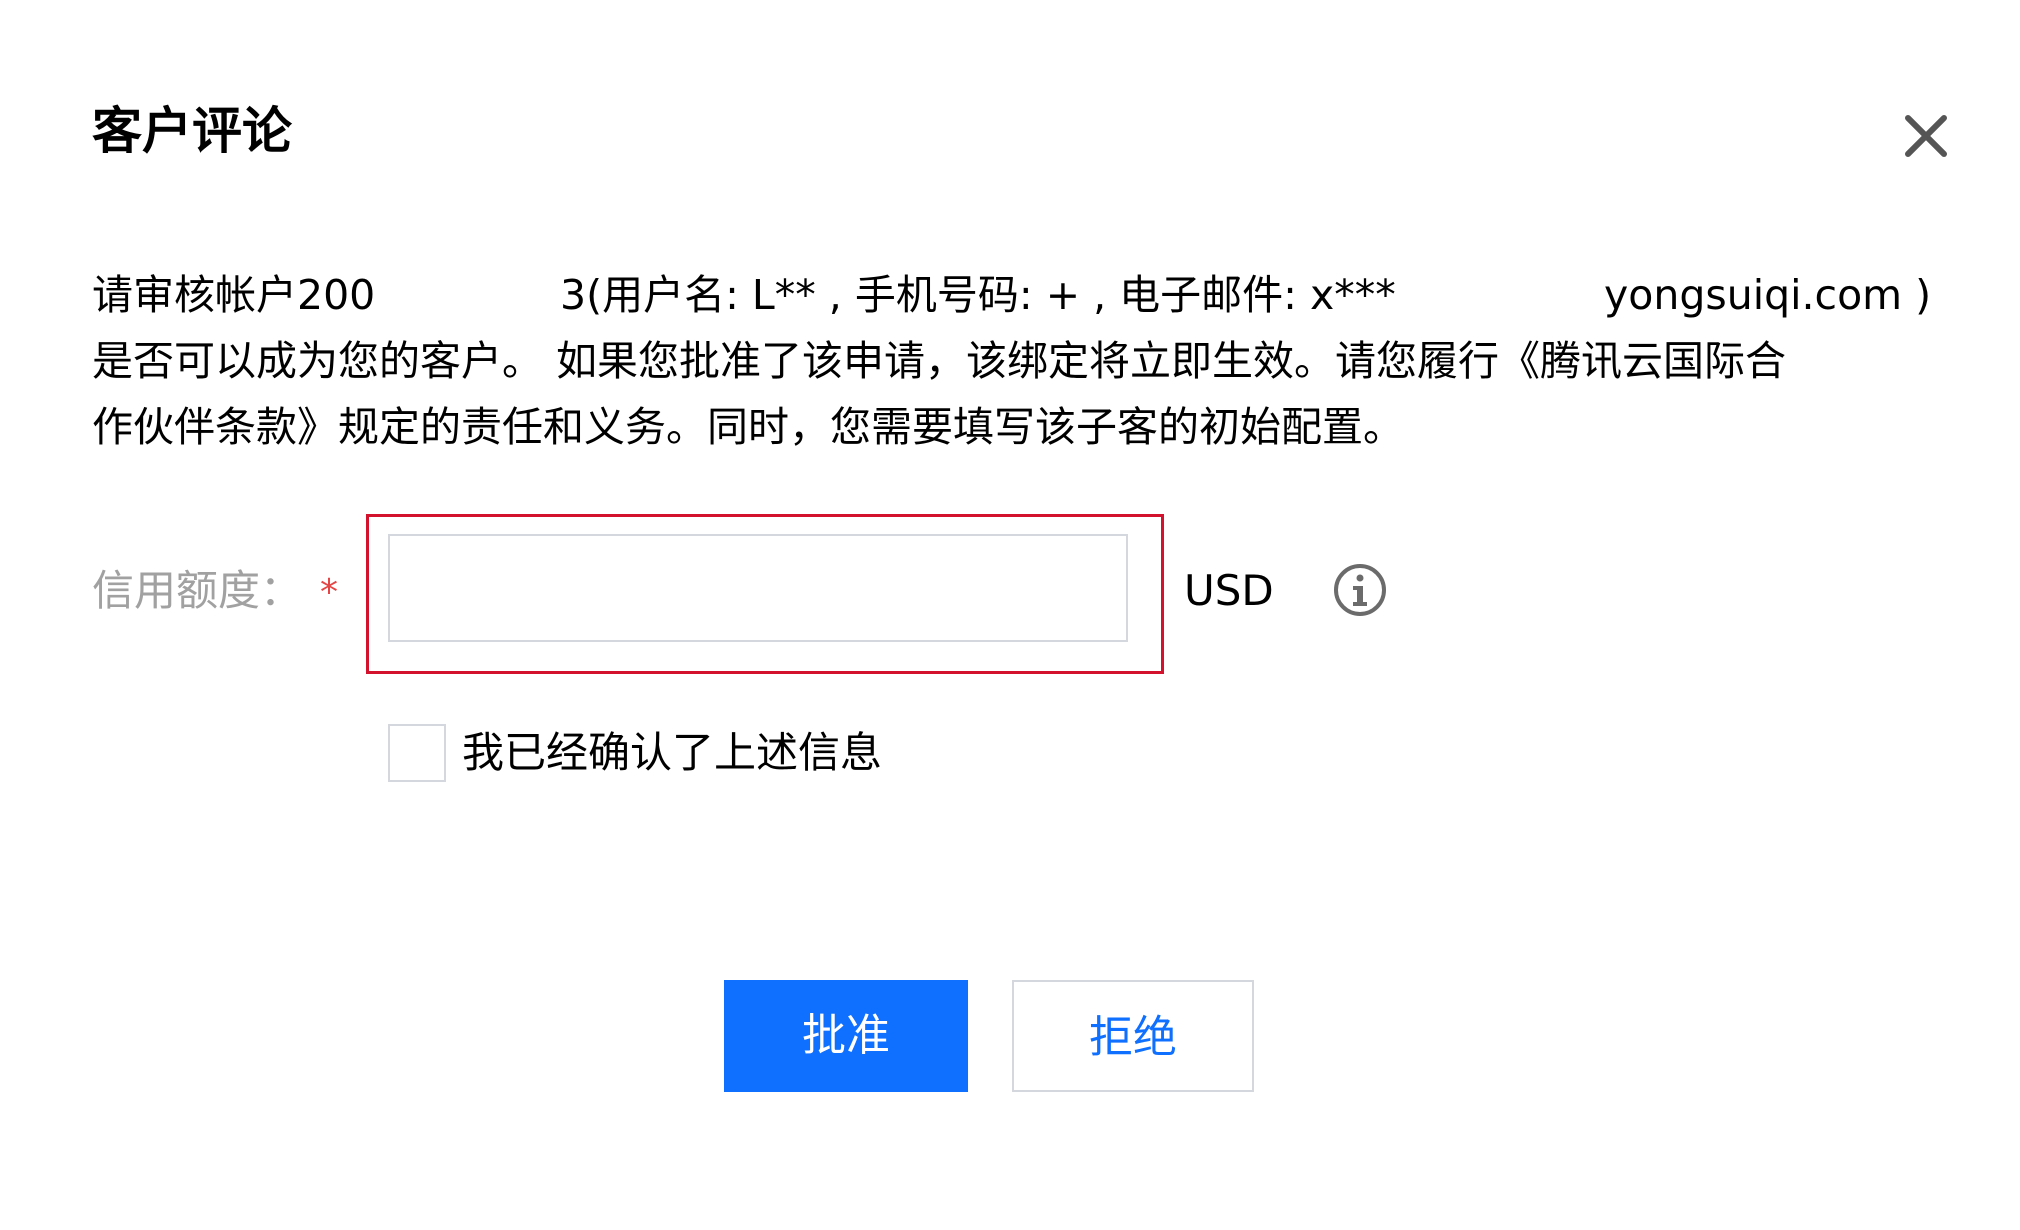  What do you see at coordinates (192, 131) in the screenshot?
I see `dialog-title: 客户评论` at bounding box center [192, 131].